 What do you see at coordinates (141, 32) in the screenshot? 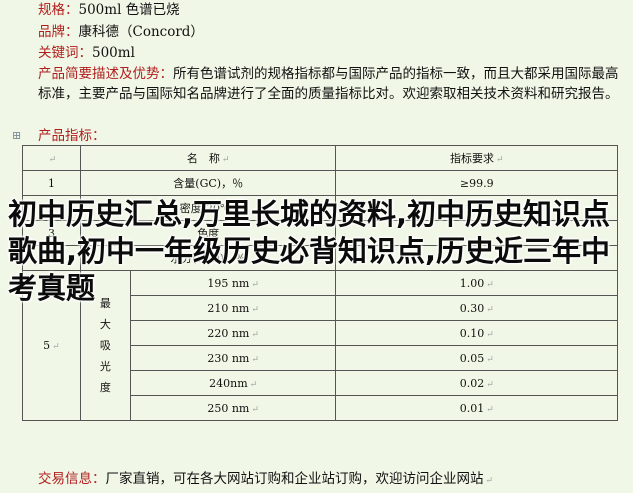
I see `spec-value: 康科德（Concord）` at bounding box center [141, 32].